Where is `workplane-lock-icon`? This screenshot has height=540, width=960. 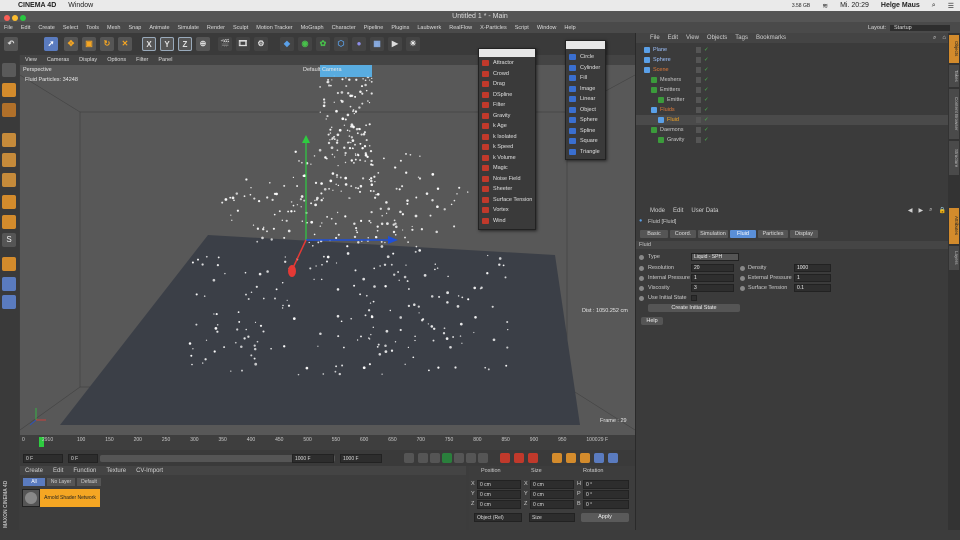 workplane-lock-icon is located at coordinates (9, 284).